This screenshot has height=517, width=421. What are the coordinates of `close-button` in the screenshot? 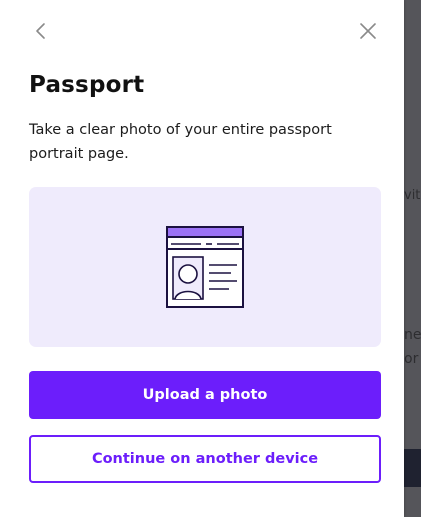 It's located at (368, 31).